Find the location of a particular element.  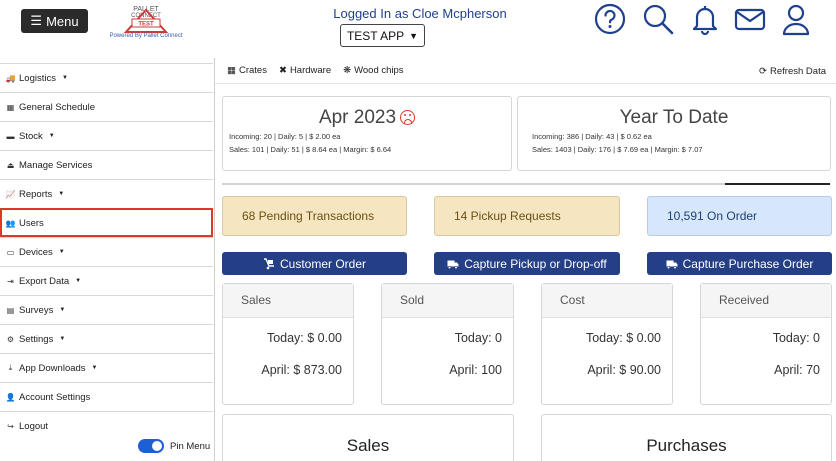

sidebar-item-label: Logistics is located at coordinates (37, 78).